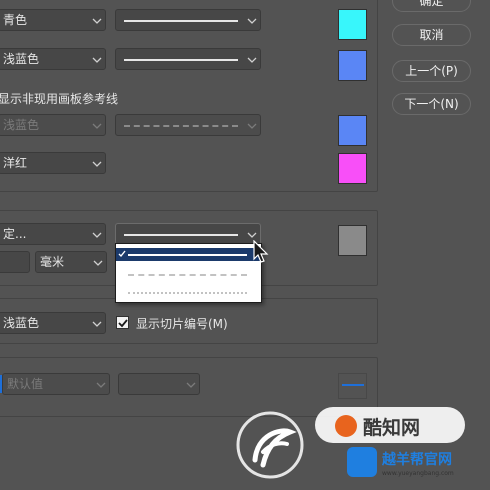 The height and width of the screenshot is (490, 490). Describe the element at coordinates (418, 473) in the screenshot. I see `site-url: www.yueyangbang.com` at that location.